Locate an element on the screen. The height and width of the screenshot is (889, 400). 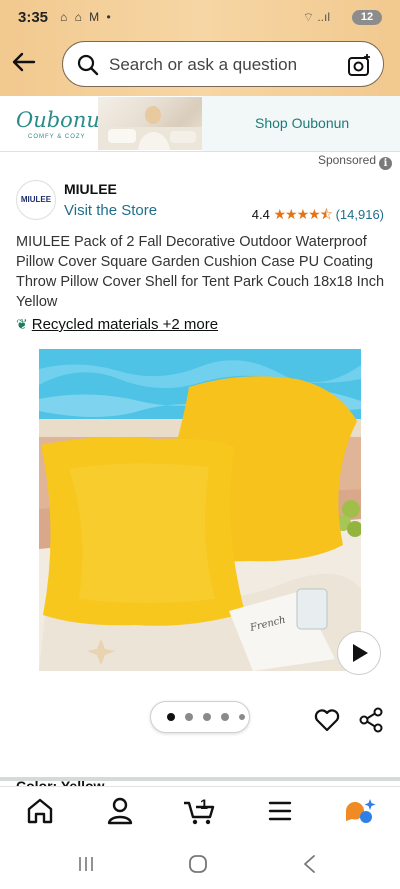
battery-icon: 12 is located at coordinates (367, 17).